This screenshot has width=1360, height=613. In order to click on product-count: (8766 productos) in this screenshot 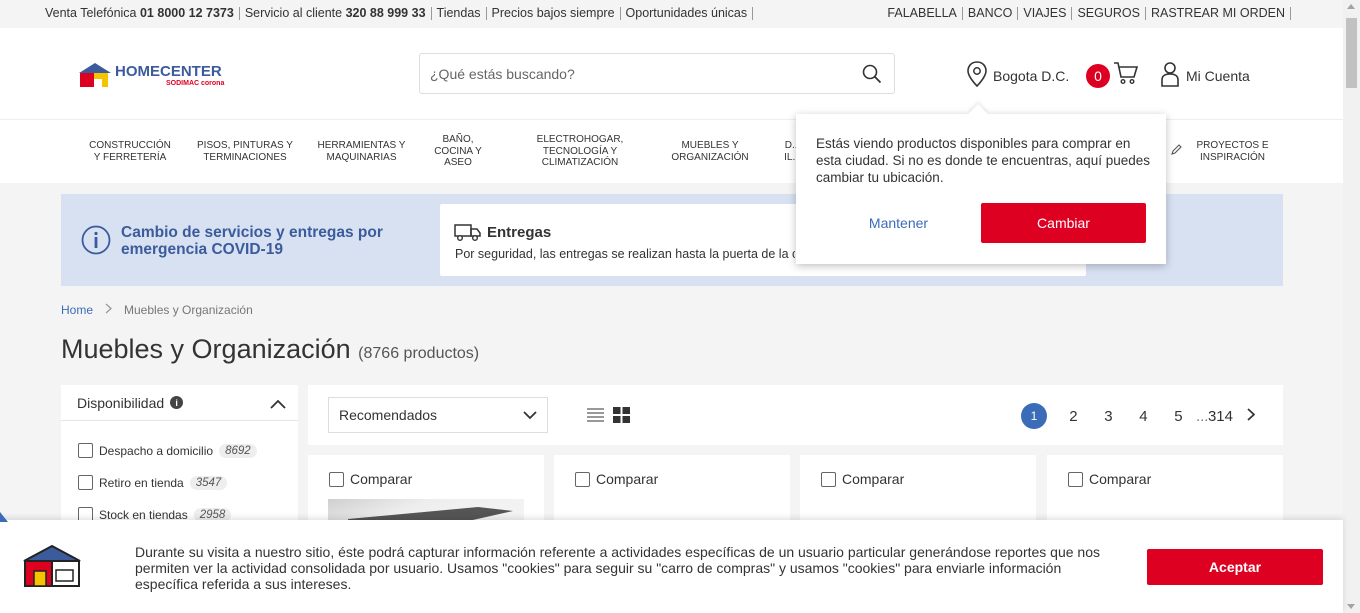, I will do `click(419, 353)`.